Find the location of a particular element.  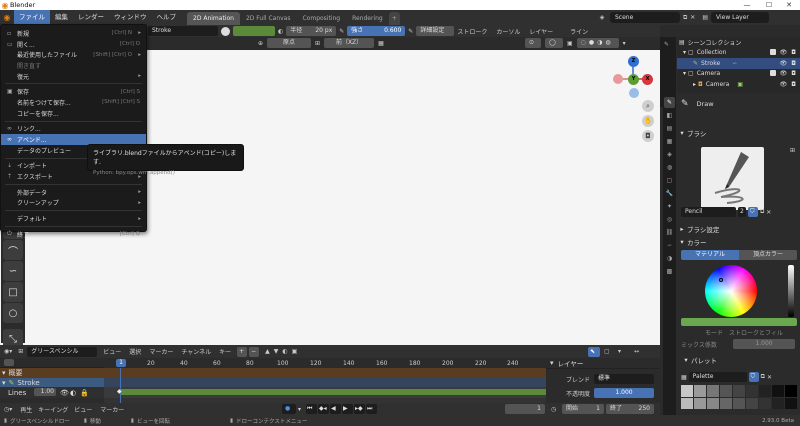

jump-keyframe-back-icon: ◆◂ is located at coordinates (323, 409).